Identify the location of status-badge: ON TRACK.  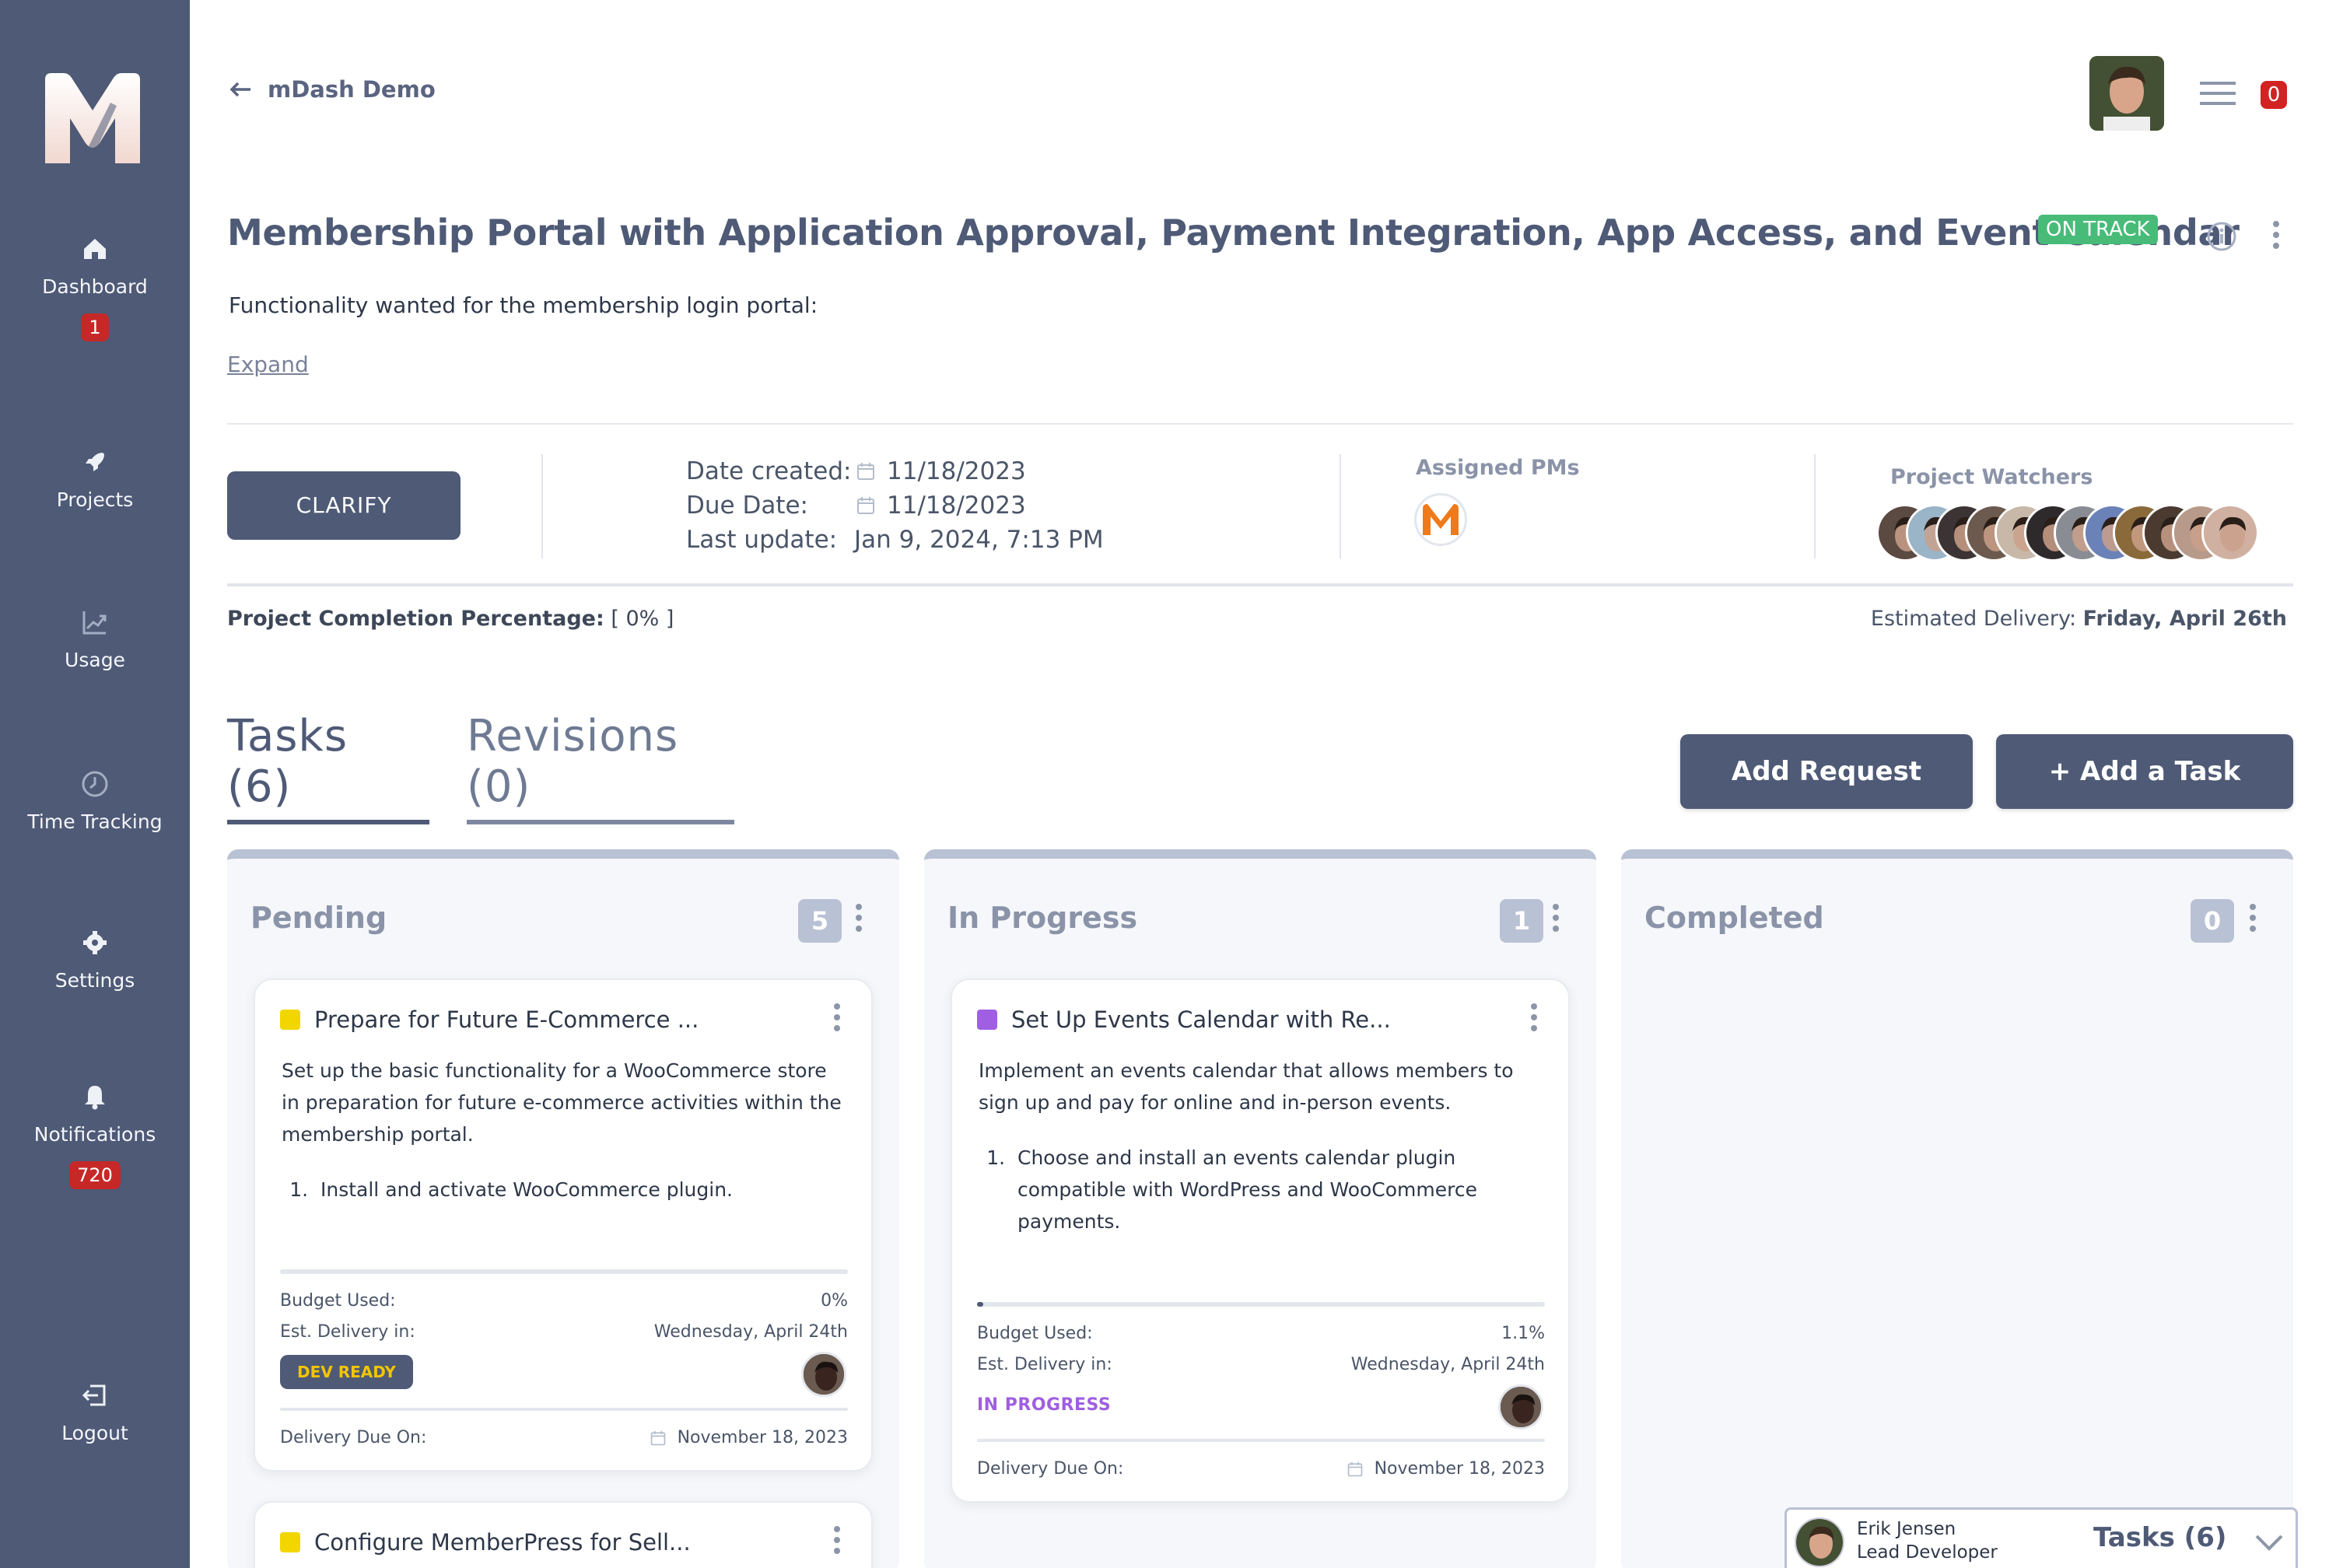
(2098, 230).